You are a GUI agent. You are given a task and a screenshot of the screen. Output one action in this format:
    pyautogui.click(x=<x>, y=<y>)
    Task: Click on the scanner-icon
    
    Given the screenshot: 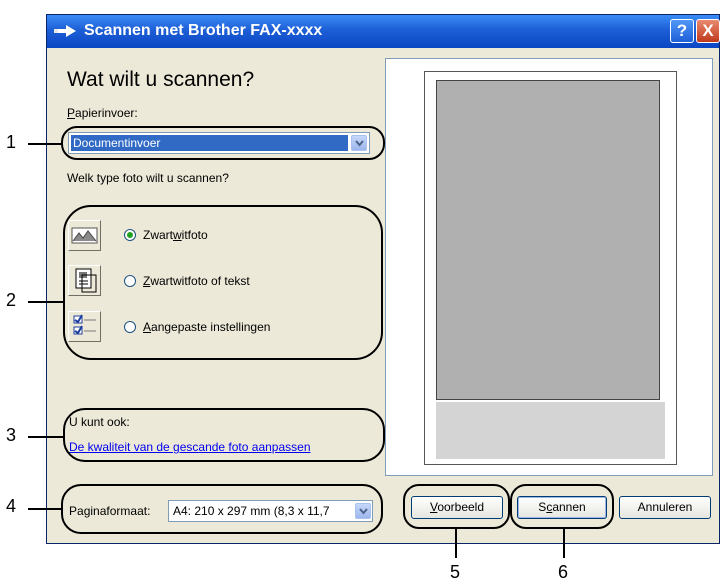 What is the action you would take?
    pyautogui.click(x=65, y=31)
    